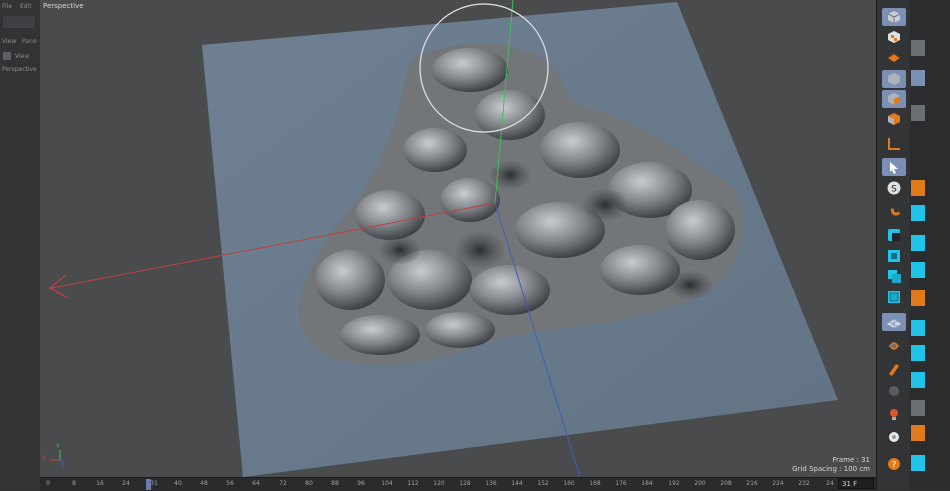  What do you see at coordinates (517, 483) in the screenshot?
I see `timeline-tick: 144` at bounding box center [517, 483].